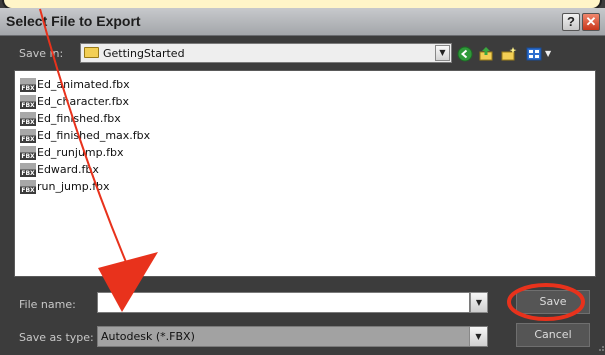 Image resolution: width=605 pixels, height=355 pixels. What do you see at coordinates (144, 53) in the screenshot?
I see `save-in-value: GettingStarted` at bounding box center [144, 53].